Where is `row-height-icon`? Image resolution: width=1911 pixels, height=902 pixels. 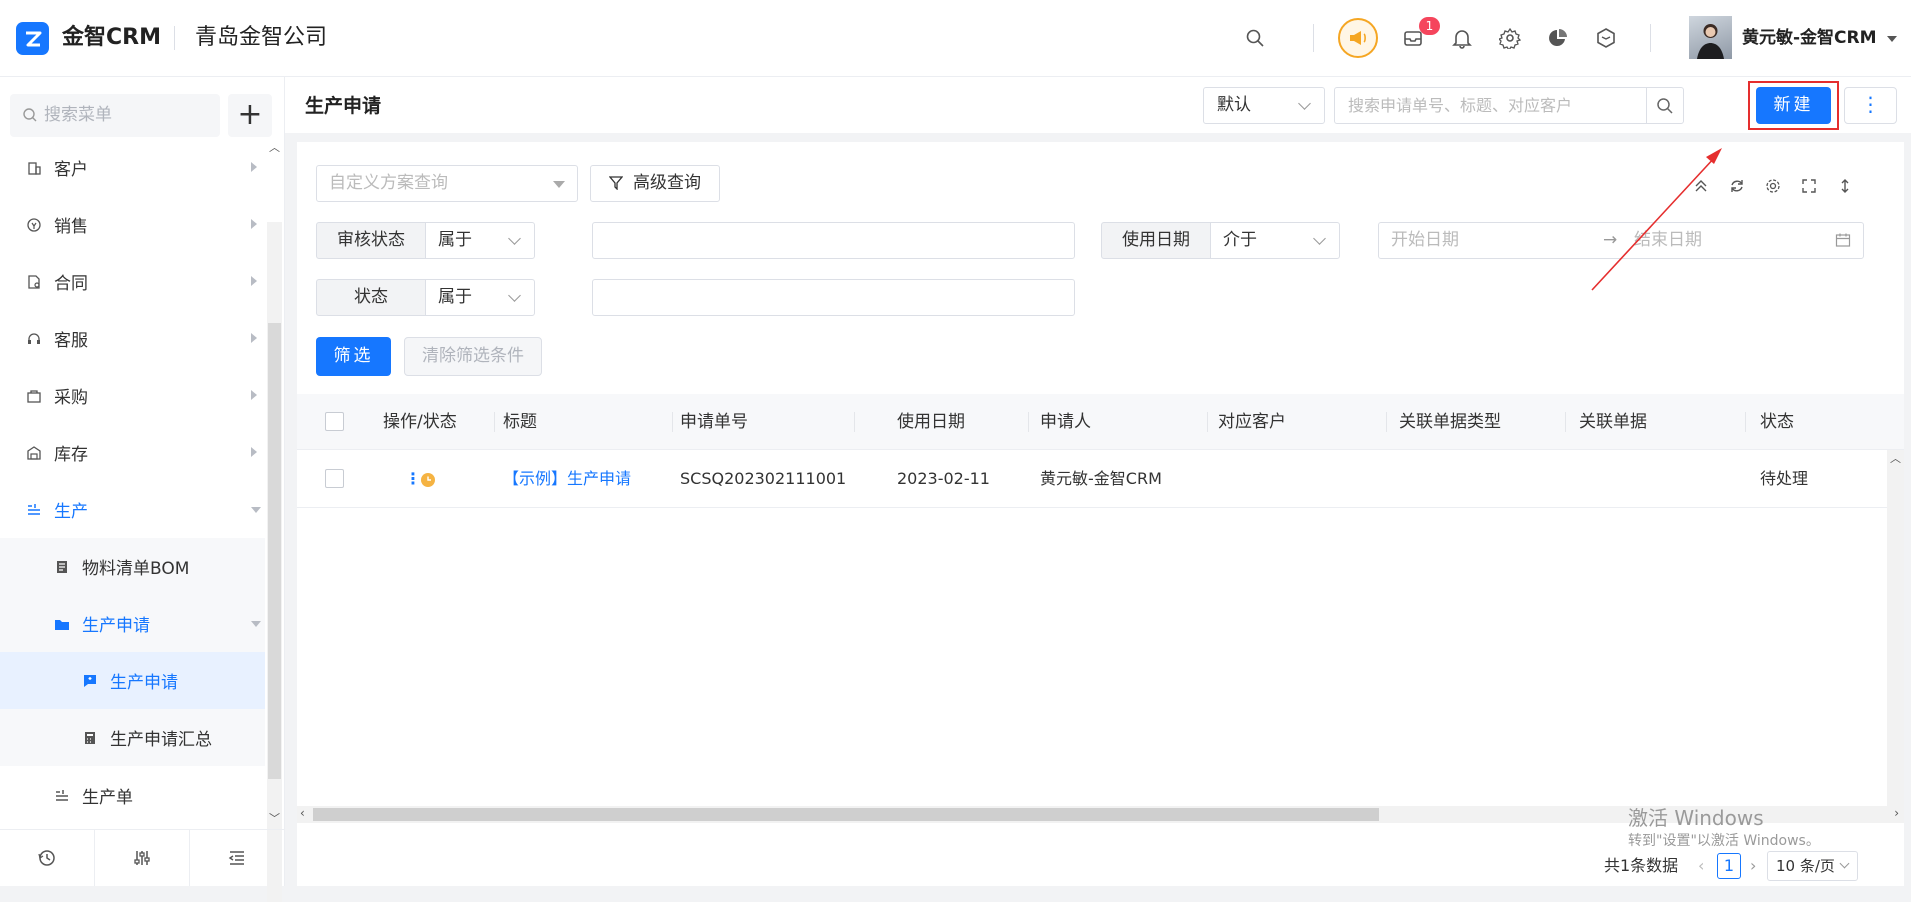
row-height-icon is located at coordinates (1845, 186).